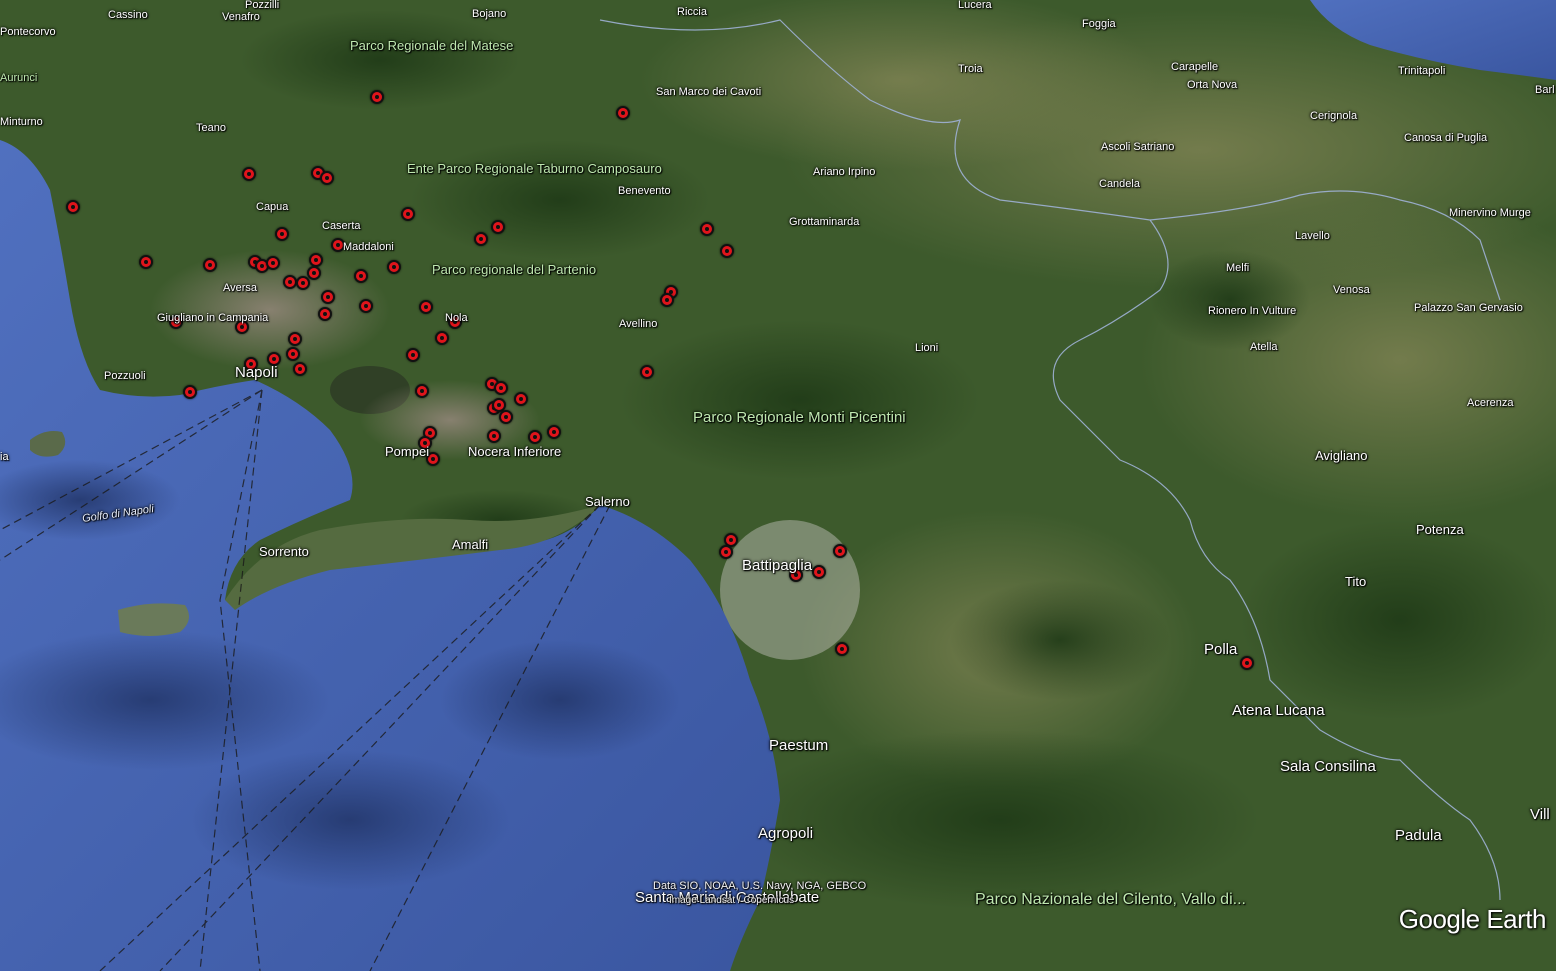 The width and height of the screenshot is (1556, 971). I want to click on place-label: Paestum, so click(799, 745).